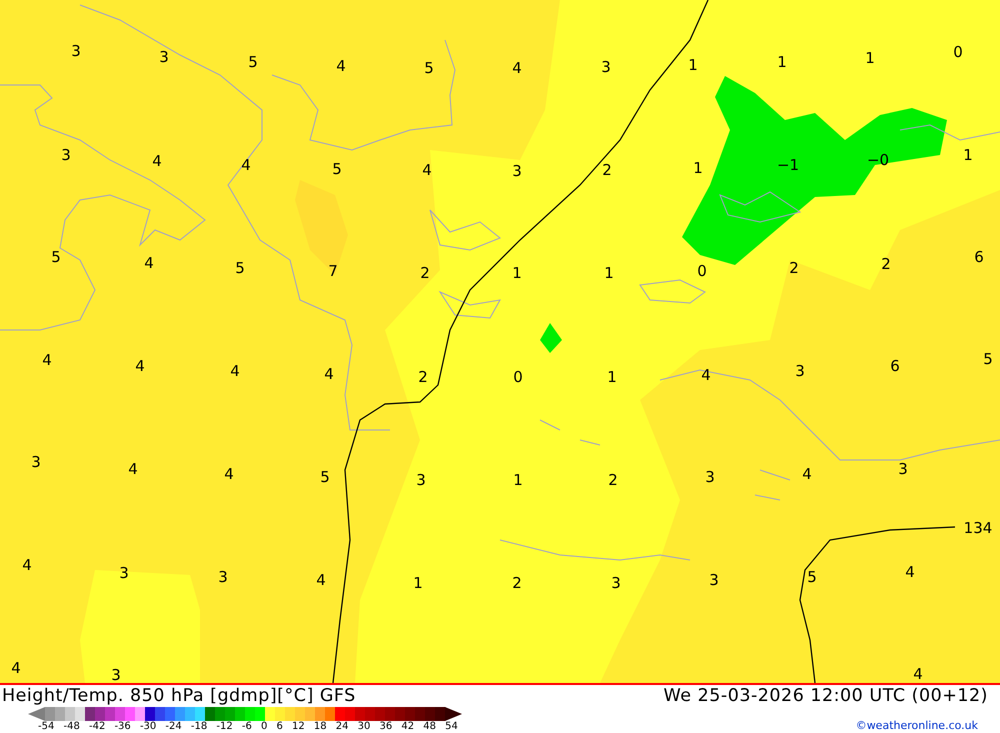 This screenshot has width=1000, height=733. Describe the element at coordinates (364, 726) in the screenshot. I see `scale-tick: 30` at that location.